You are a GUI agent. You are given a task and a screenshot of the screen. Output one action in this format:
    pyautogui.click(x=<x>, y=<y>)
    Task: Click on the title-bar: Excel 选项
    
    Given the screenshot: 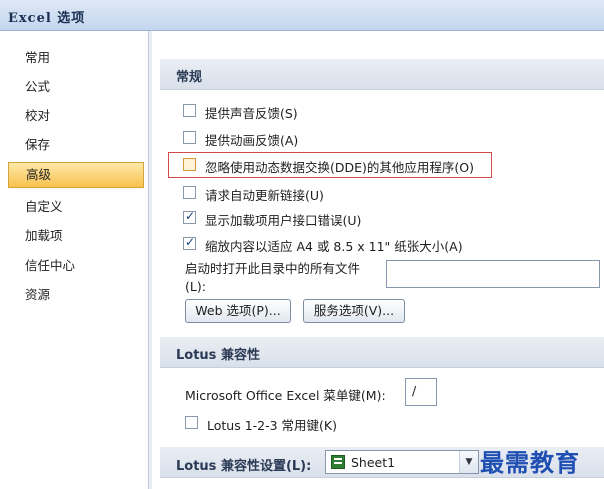 What is the action you would take?
    pyautogui.click(x=302, y=15)
    